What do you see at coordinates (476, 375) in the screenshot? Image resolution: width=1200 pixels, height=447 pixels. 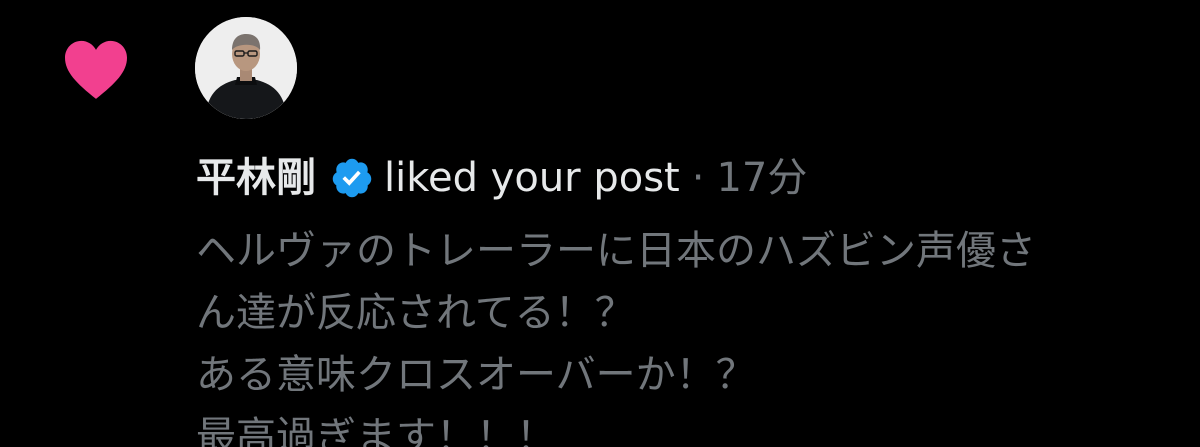 I see `post-text-line: ある意味クロスオーバーか！？` at bounding box center [476, 375].